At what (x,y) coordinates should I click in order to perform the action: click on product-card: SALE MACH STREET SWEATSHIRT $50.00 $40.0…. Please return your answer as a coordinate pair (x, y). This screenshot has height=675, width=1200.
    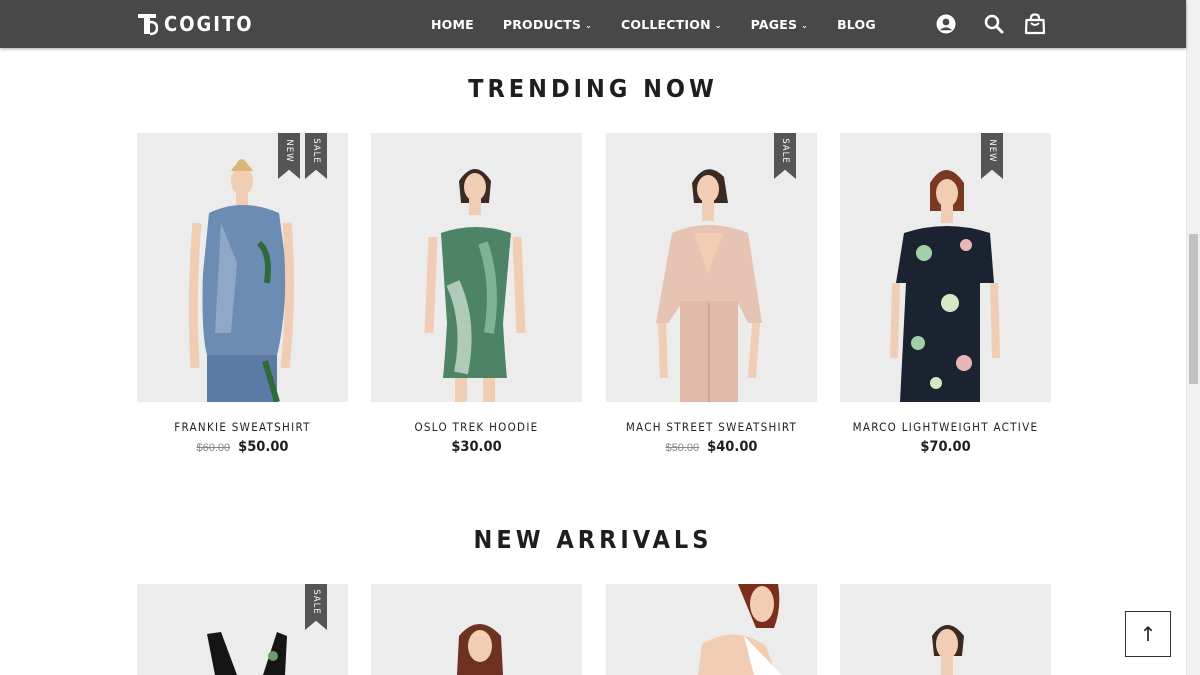
    Looking at the image, I should click on (711, 294).